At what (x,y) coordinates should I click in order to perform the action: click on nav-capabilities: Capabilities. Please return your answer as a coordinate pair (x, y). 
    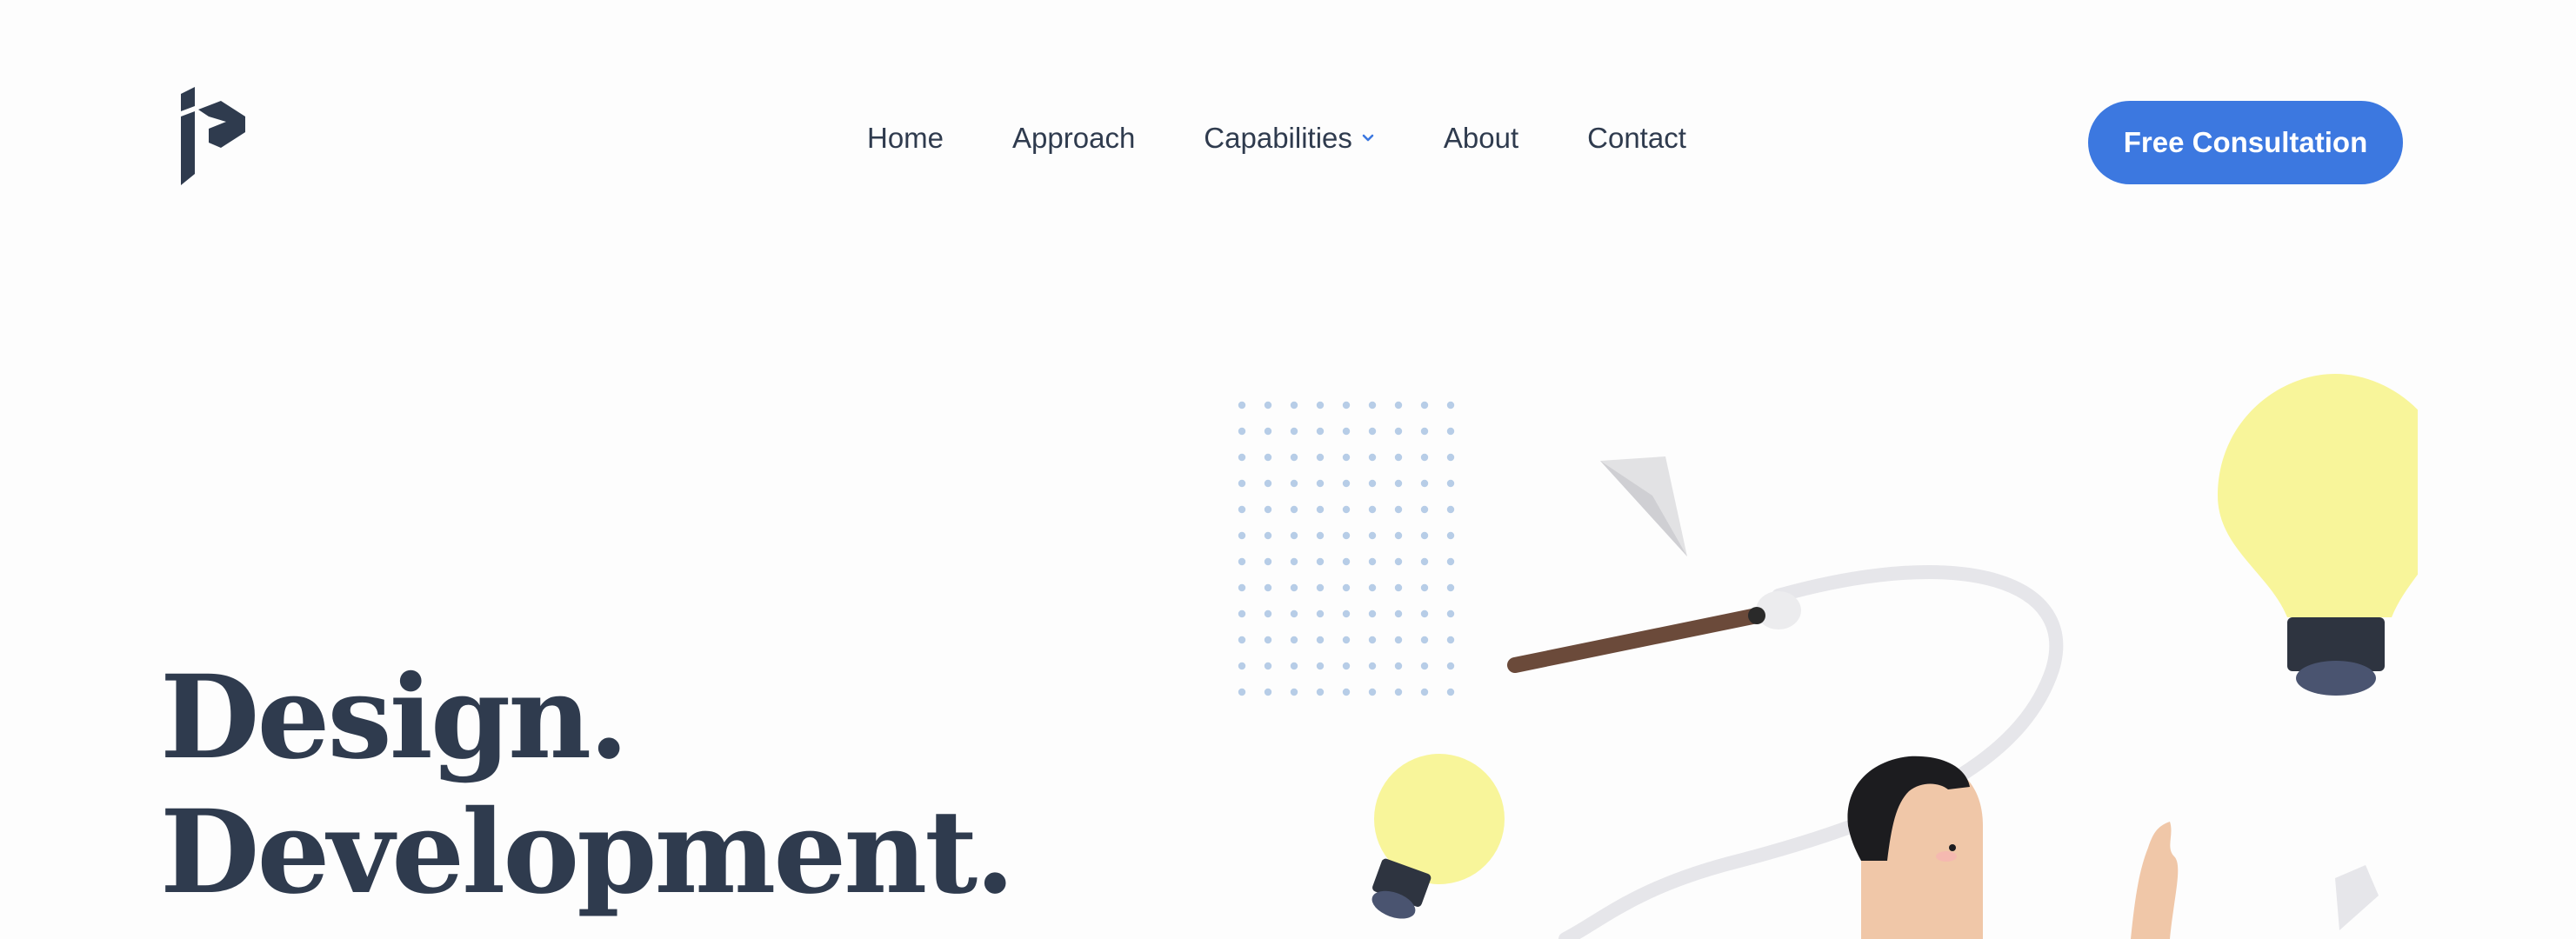
    Looking at the image, I should click on (1289, 139).